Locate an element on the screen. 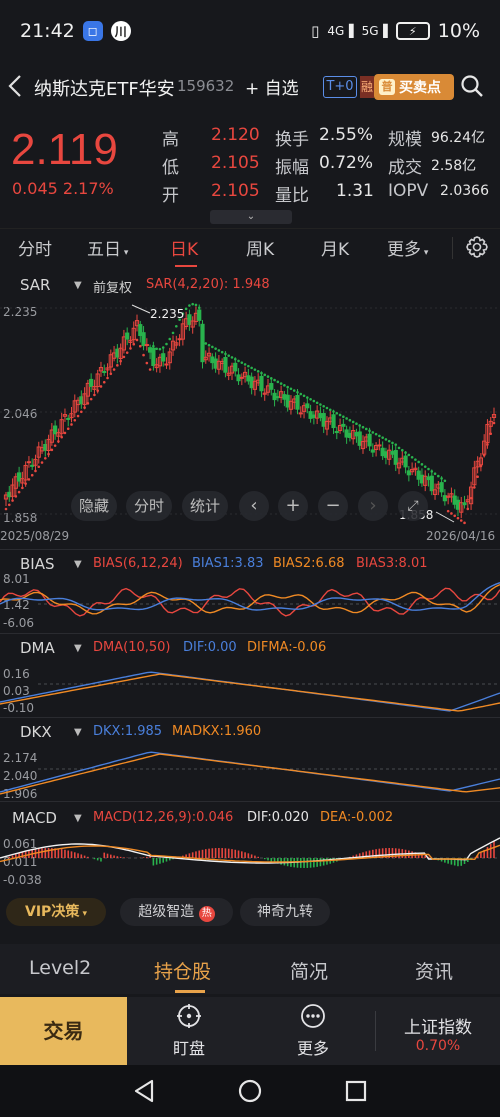 Image resolution: width=500 pixels, height=1117 pixels. tab-profile: 简况 is located at coordinates (309, 970).